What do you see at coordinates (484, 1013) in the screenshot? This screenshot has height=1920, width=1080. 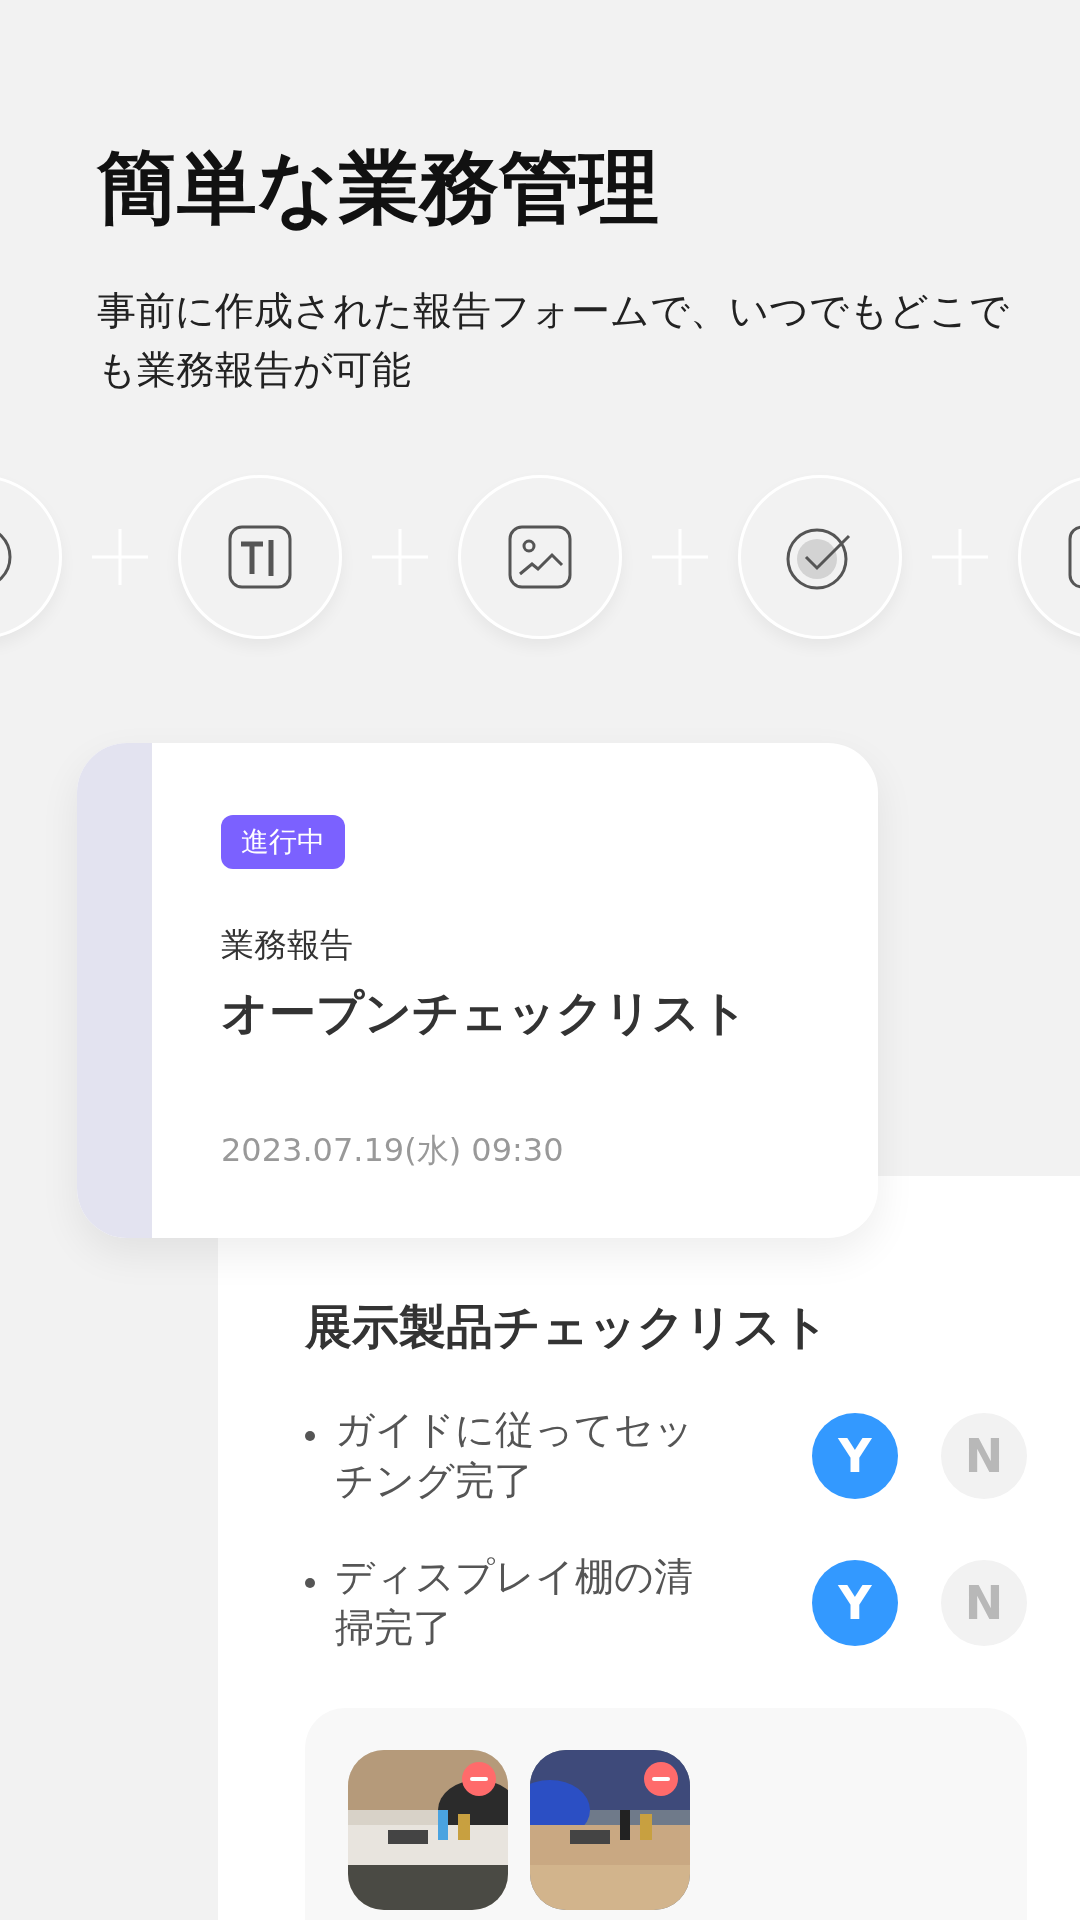 I see `report-title: オープンチェックリスト` at bounding box center [484, 1013].